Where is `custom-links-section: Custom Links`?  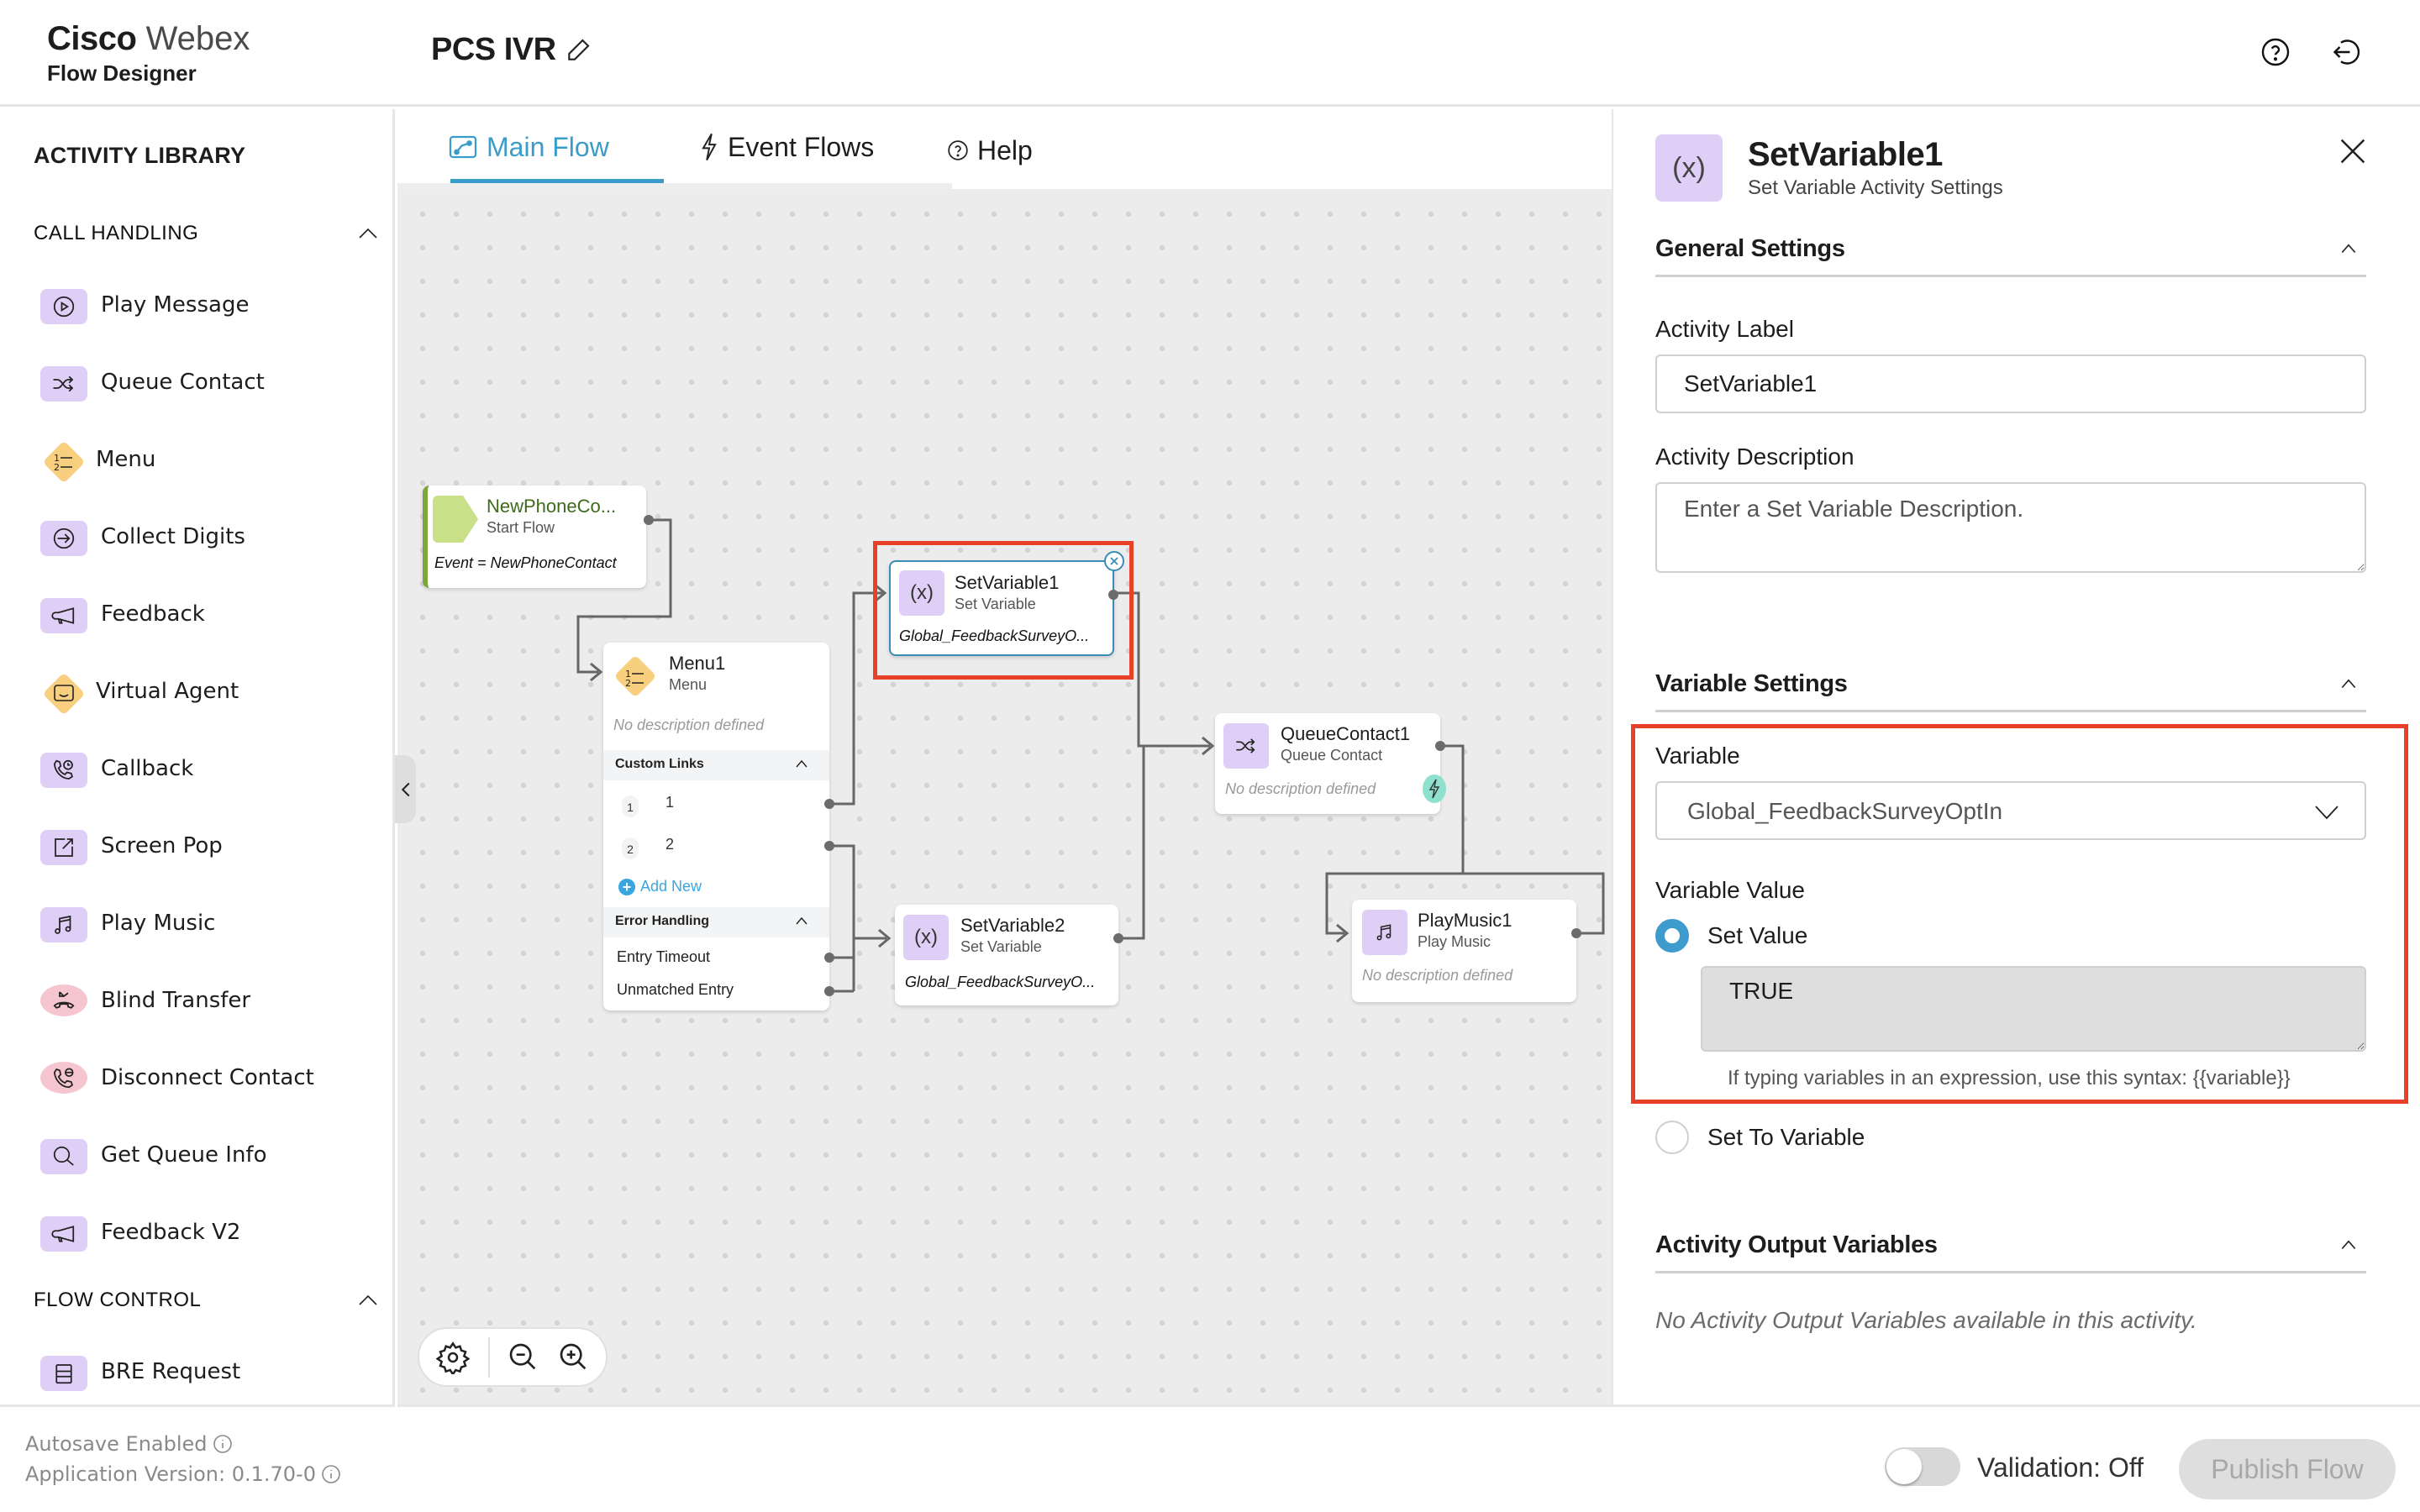
custom-links-section: Custom Links is located at coordinates (716, 765).